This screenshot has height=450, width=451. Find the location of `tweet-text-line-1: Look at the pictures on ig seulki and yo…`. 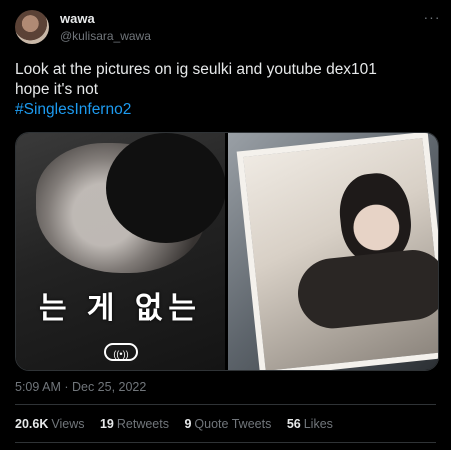

tweet-text-line-1: Look at the pictures on ig seulki and yo… is located at coordinates (196, 69).